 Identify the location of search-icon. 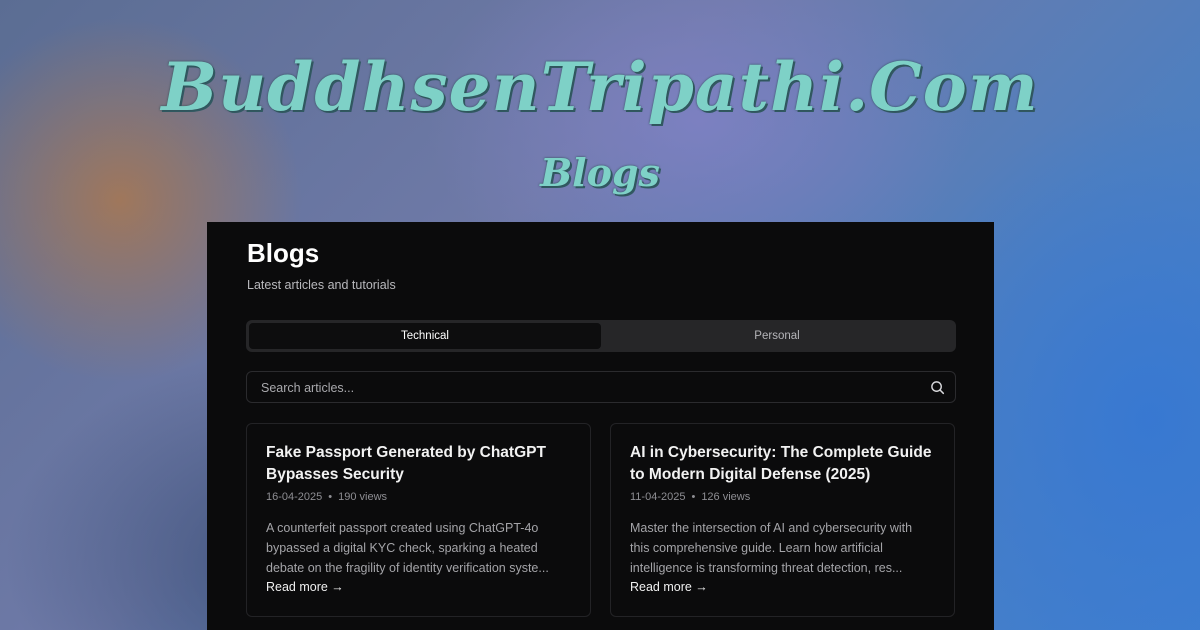
(937, 387).